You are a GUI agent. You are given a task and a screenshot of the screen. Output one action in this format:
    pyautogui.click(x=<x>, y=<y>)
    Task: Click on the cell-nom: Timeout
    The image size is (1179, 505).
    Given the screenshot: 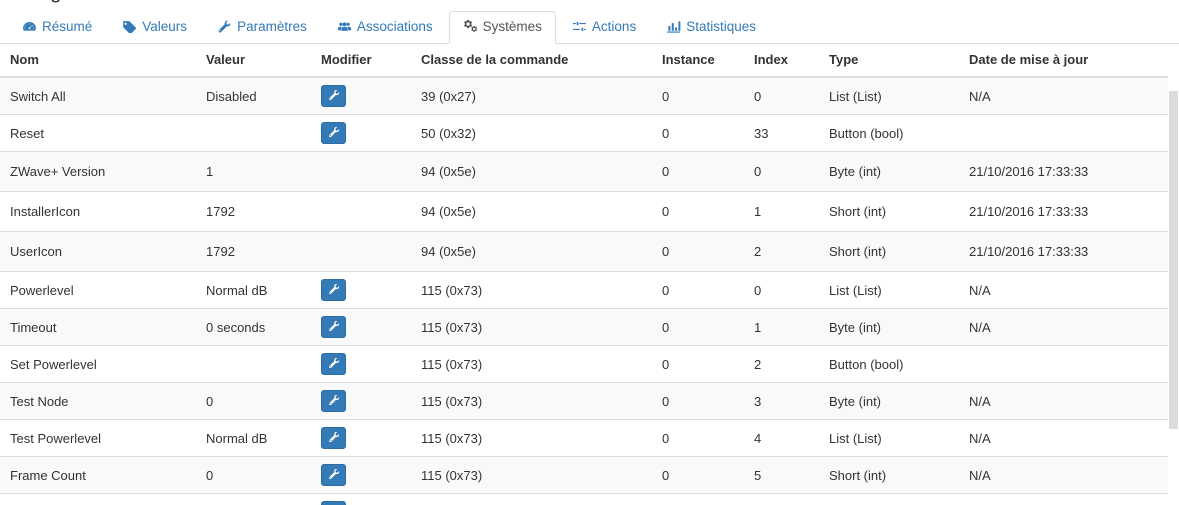 What is the action you would take?
    pyautogui.click(x=98, y=327)
    